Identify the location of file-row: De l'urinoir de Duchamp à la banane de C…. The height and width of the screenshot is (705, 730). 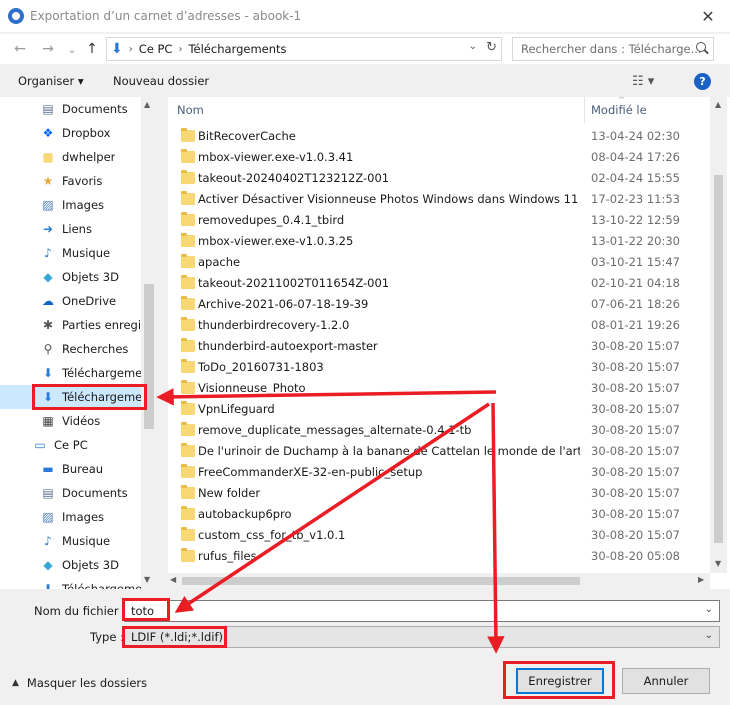
(439, 451).